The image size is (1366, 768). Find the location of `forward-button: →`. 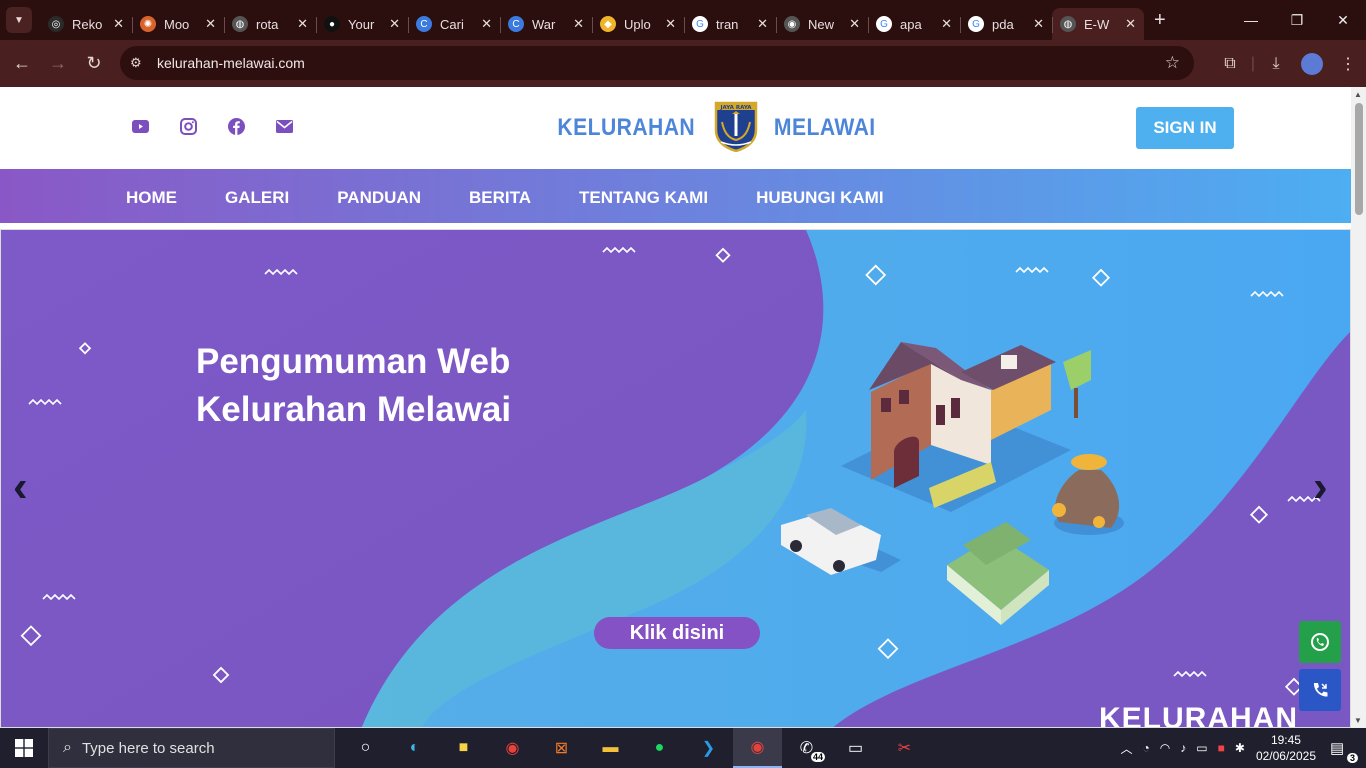

forward-button: → is located at coordinates (58, 64).